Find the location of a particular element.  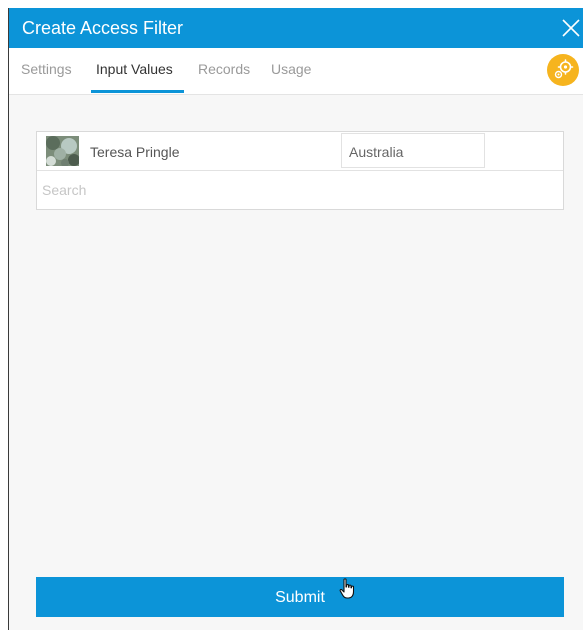

user-avatar is located at coordinates (62, 151).